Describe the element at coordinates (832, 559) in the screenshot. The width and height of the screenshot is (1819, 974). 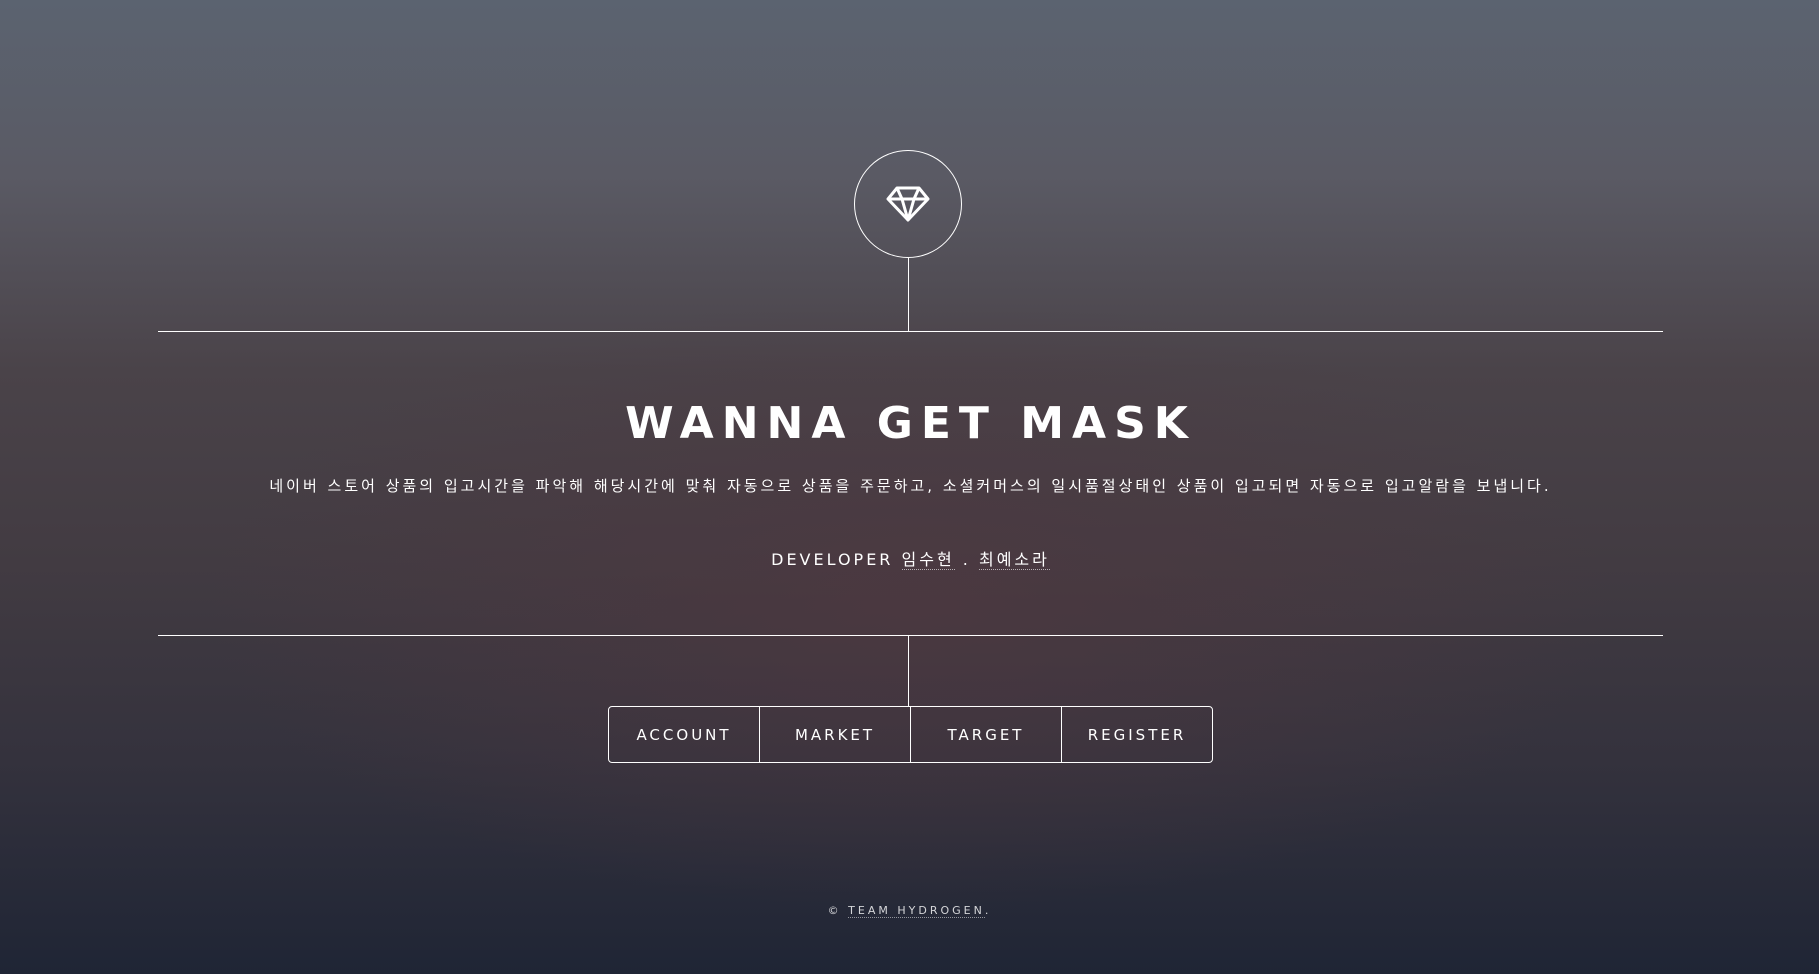
I see `developer-label: DEVELOPER` at that location.